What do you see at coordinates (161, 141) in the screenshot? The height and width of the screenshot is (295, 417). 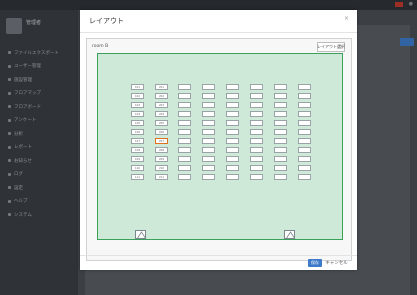 I see `desk: 207` at bounding box center [161, 141].